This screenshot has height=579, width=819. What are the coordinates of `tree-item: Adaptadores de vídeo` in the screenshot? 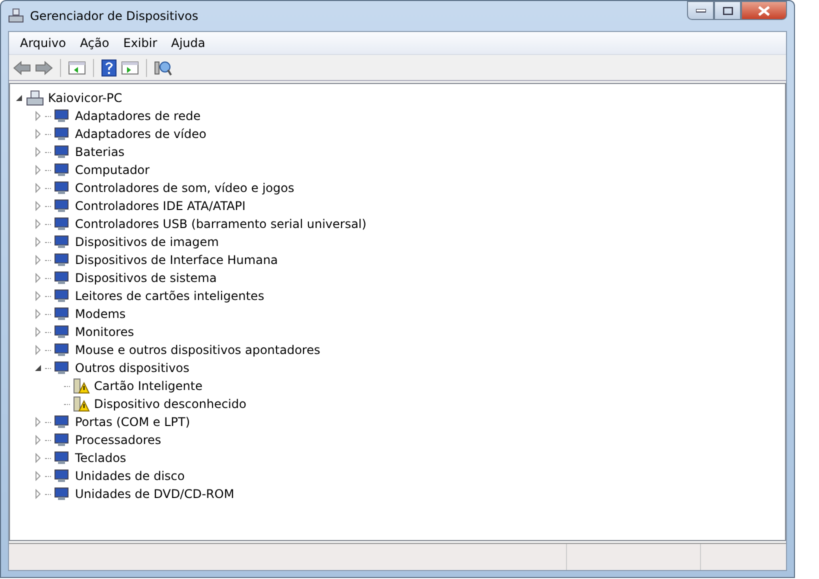 It's located at (140, 134).